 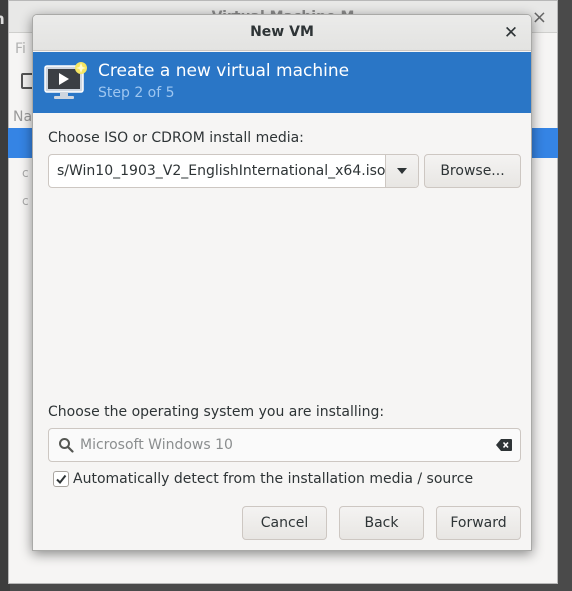 I want to click on vm-monitor-new-icon, so click(x=65, y=80).